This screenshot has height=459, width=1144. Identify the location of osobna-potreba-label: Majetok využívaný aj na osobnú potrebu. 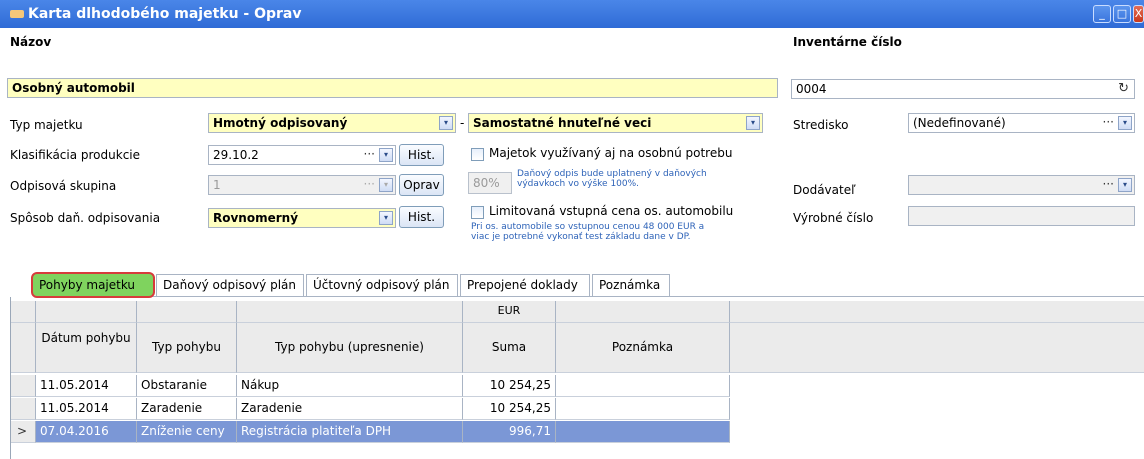
(611, 153).